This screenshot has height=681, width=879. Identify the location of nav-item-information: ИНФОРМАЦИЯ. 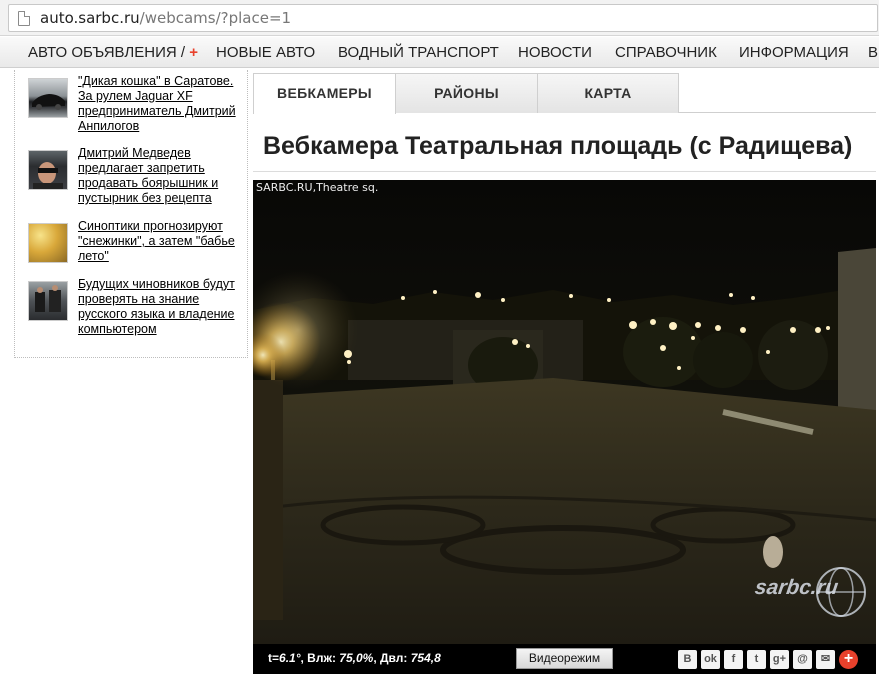
(794, 52).